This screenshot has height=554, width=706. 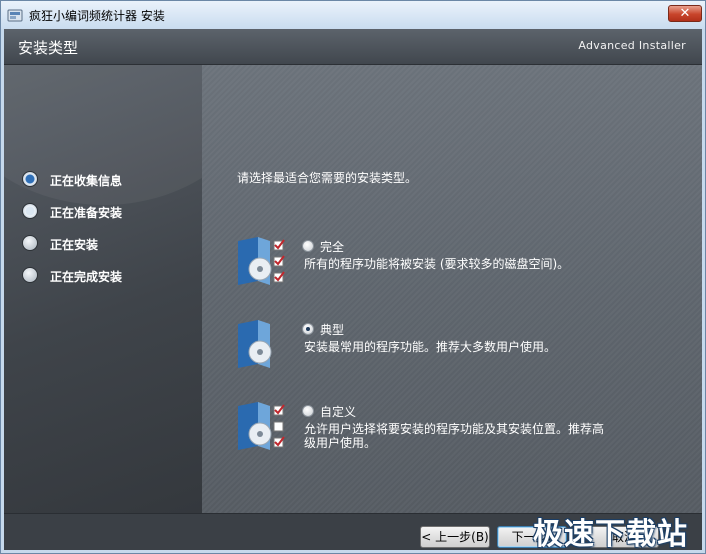 What do you see at coordinates (632, 45) in the screenshot?
I see `brand-label: Advanced Installer` at bounding box center [632, 45].